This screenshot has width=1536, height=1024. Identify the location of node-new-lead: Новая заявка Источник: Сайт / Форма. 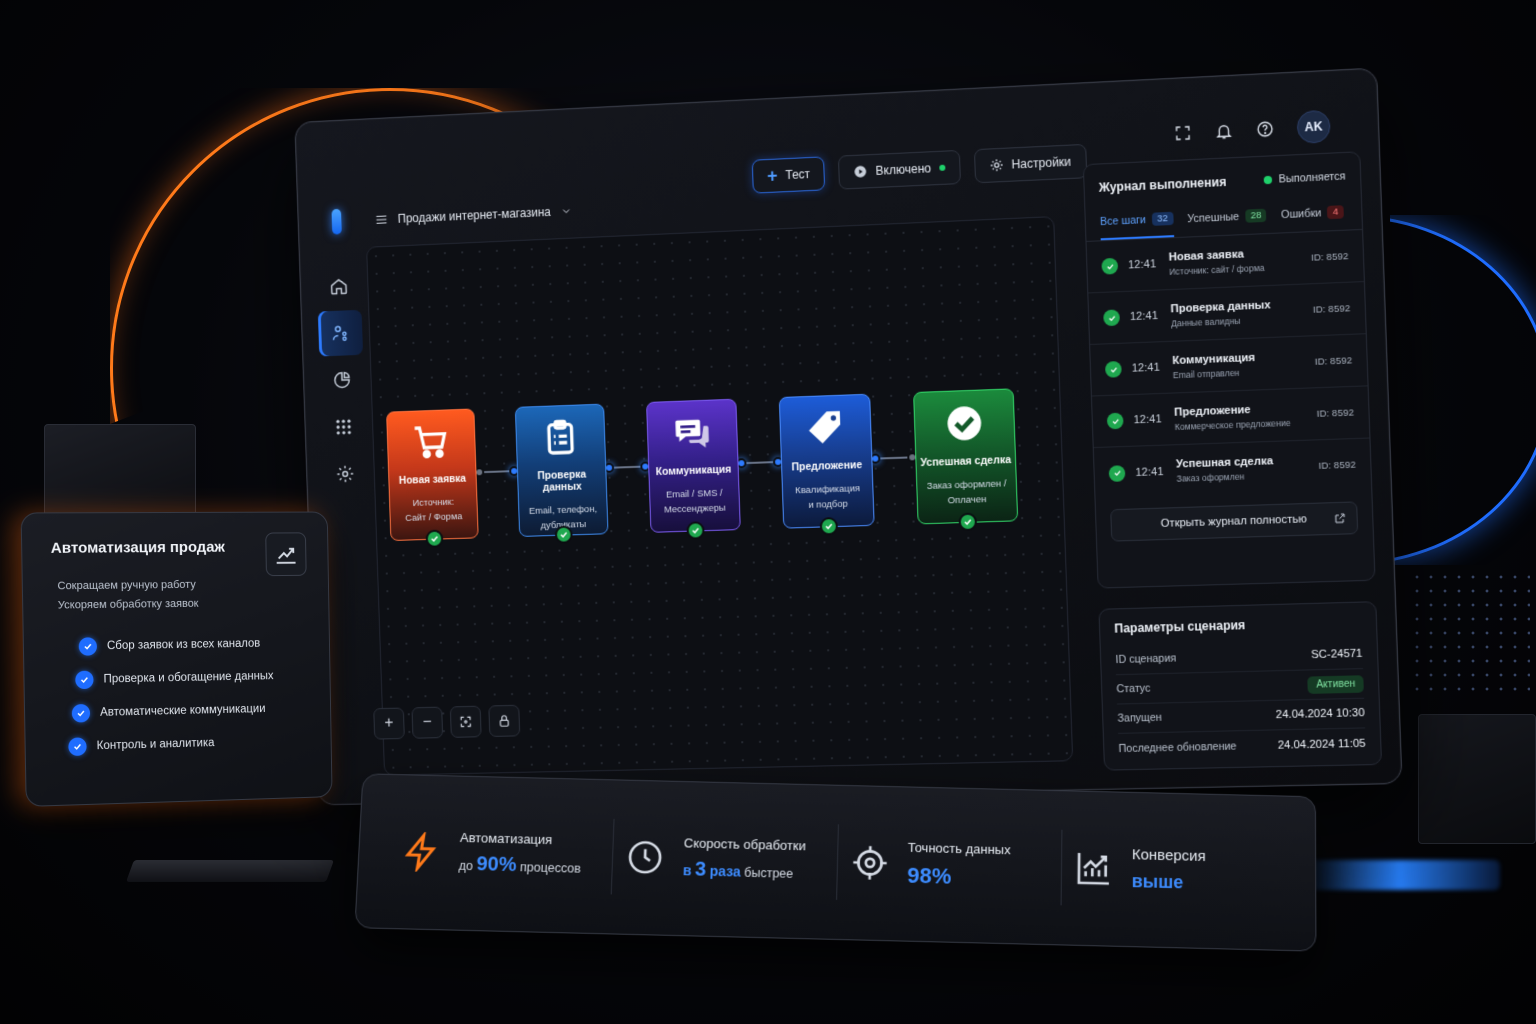
(432, 478).